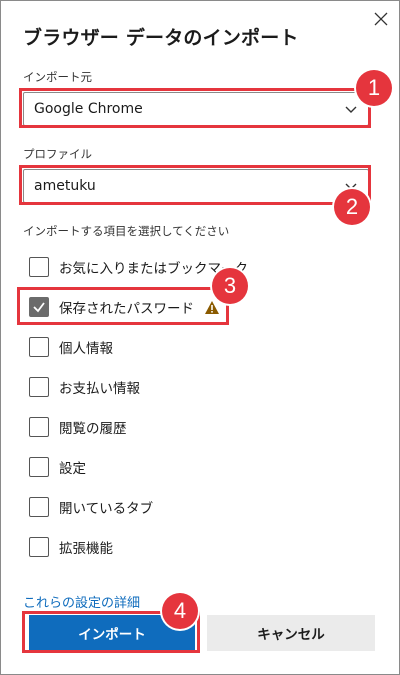 This screenshot has width=400, height=675. Describe the element at coordinates (72, 469) in the screenshot. I see `checkbox-label: 設定` at that location.